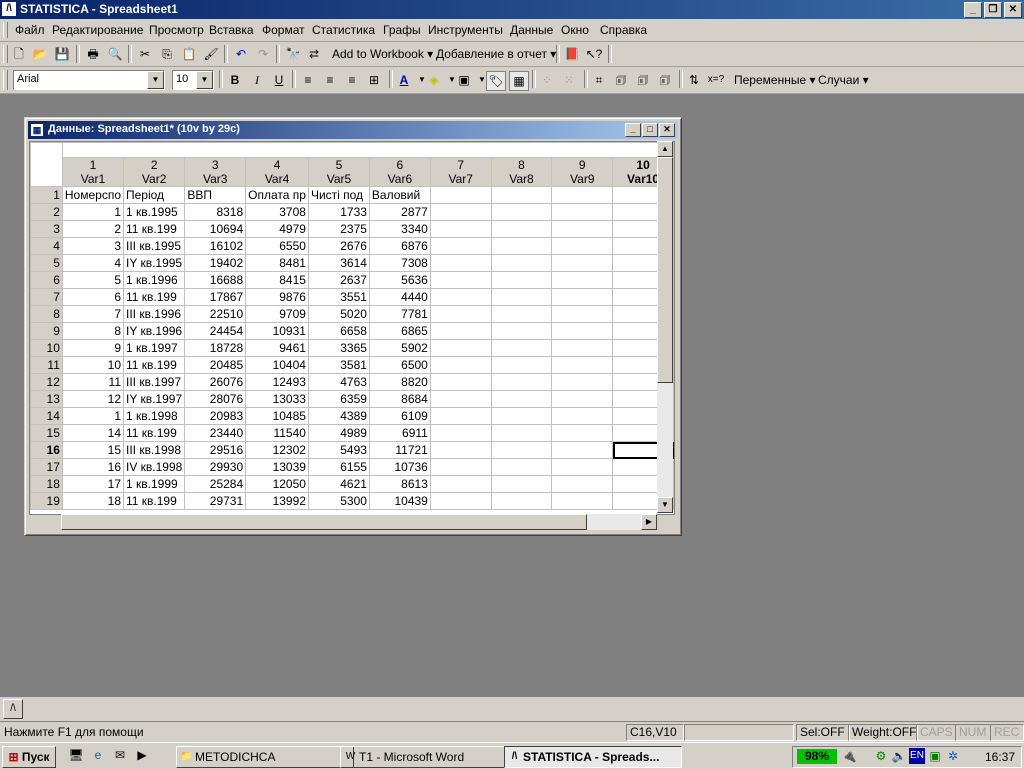 The width and height of the screenshot is (1024, 769). Describe the element at coordinates (338, 484) in the screenshot. I see `grid-cell: 4621` at that location.